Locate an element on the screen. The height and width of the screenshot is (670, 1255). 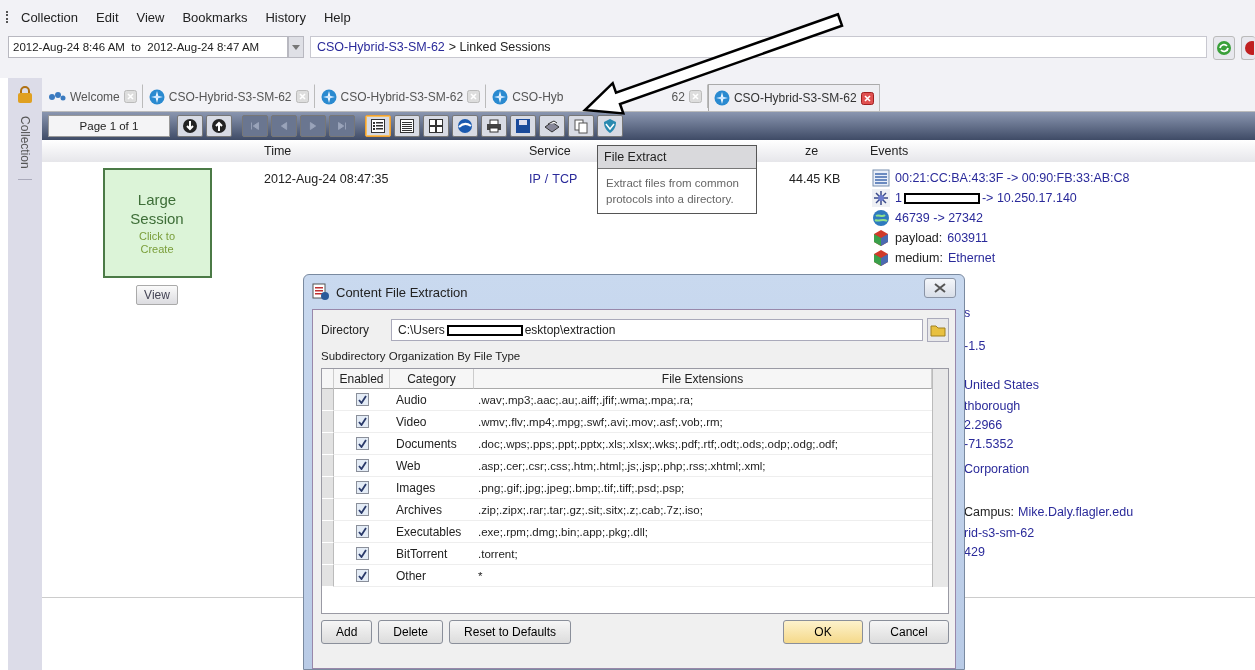
event-value: Corporation is located at coordinates (997, 469).